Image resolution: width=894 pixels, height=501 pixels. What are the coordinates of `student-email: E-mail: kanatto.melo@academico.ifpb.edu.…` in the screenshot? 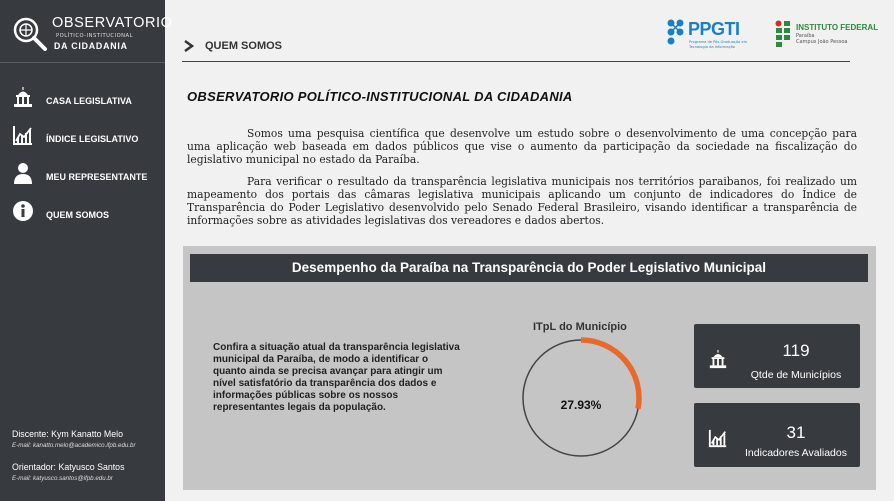 It's located at (74, 445).